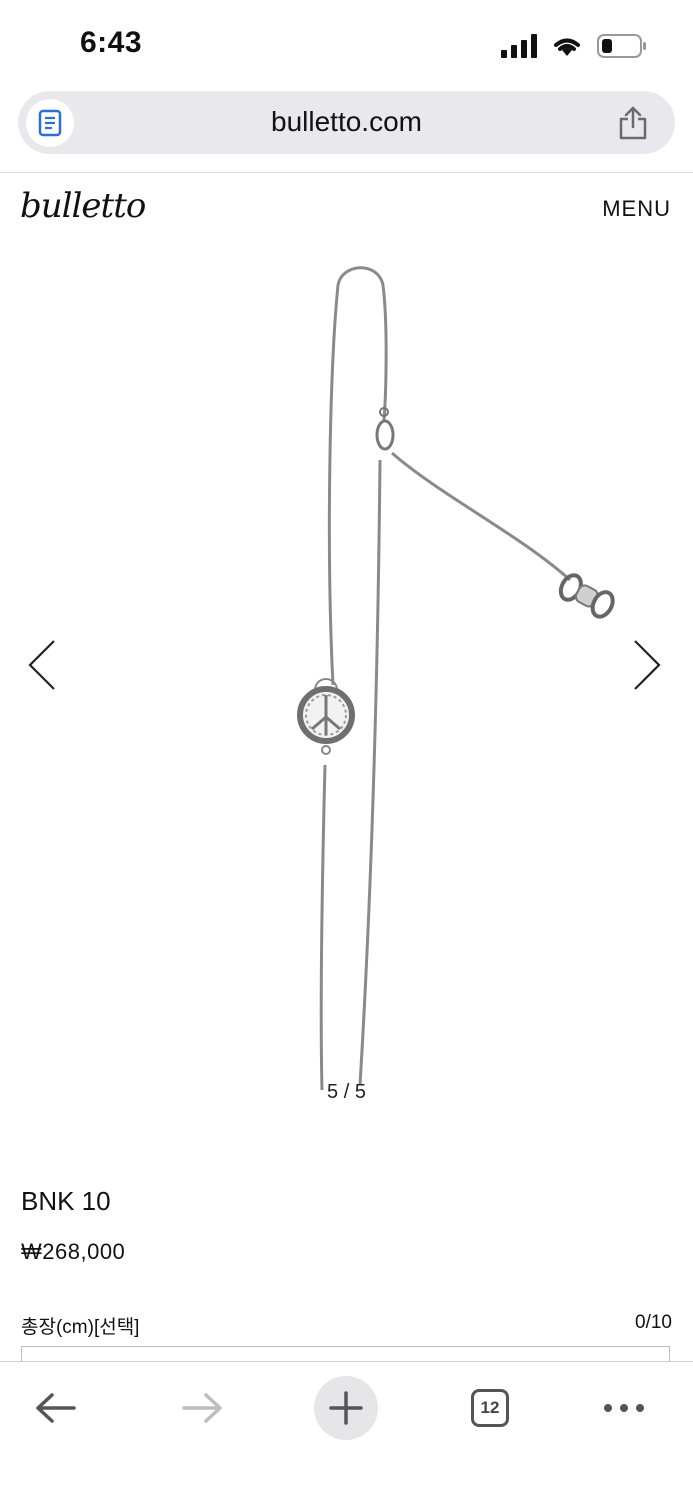  I want to click on more-icon, so click(624, 1408).